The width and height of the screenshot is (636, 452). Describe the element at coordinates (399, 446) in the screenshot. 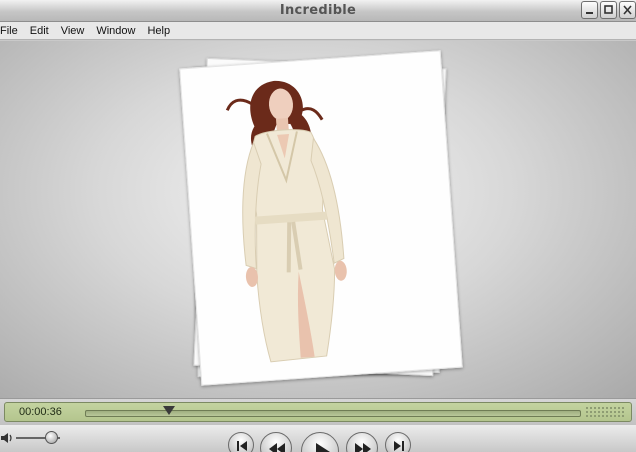

I see `skip-forward-icon` at that location.